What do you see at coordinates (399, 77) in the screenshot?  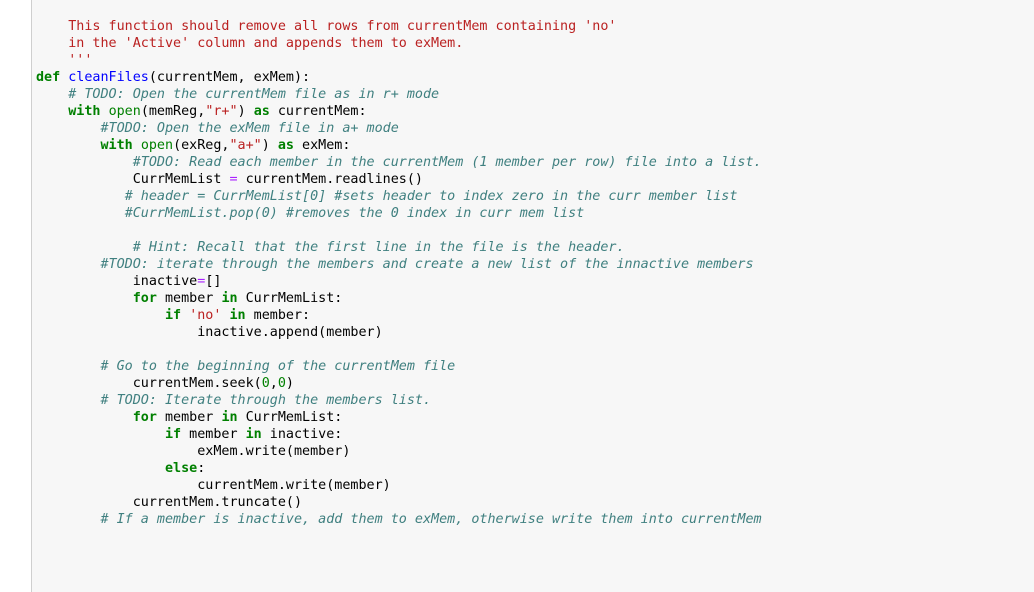 I see `code-line: def cleanFiles(currentMem, exMem):` at bounding box center [399, 77].